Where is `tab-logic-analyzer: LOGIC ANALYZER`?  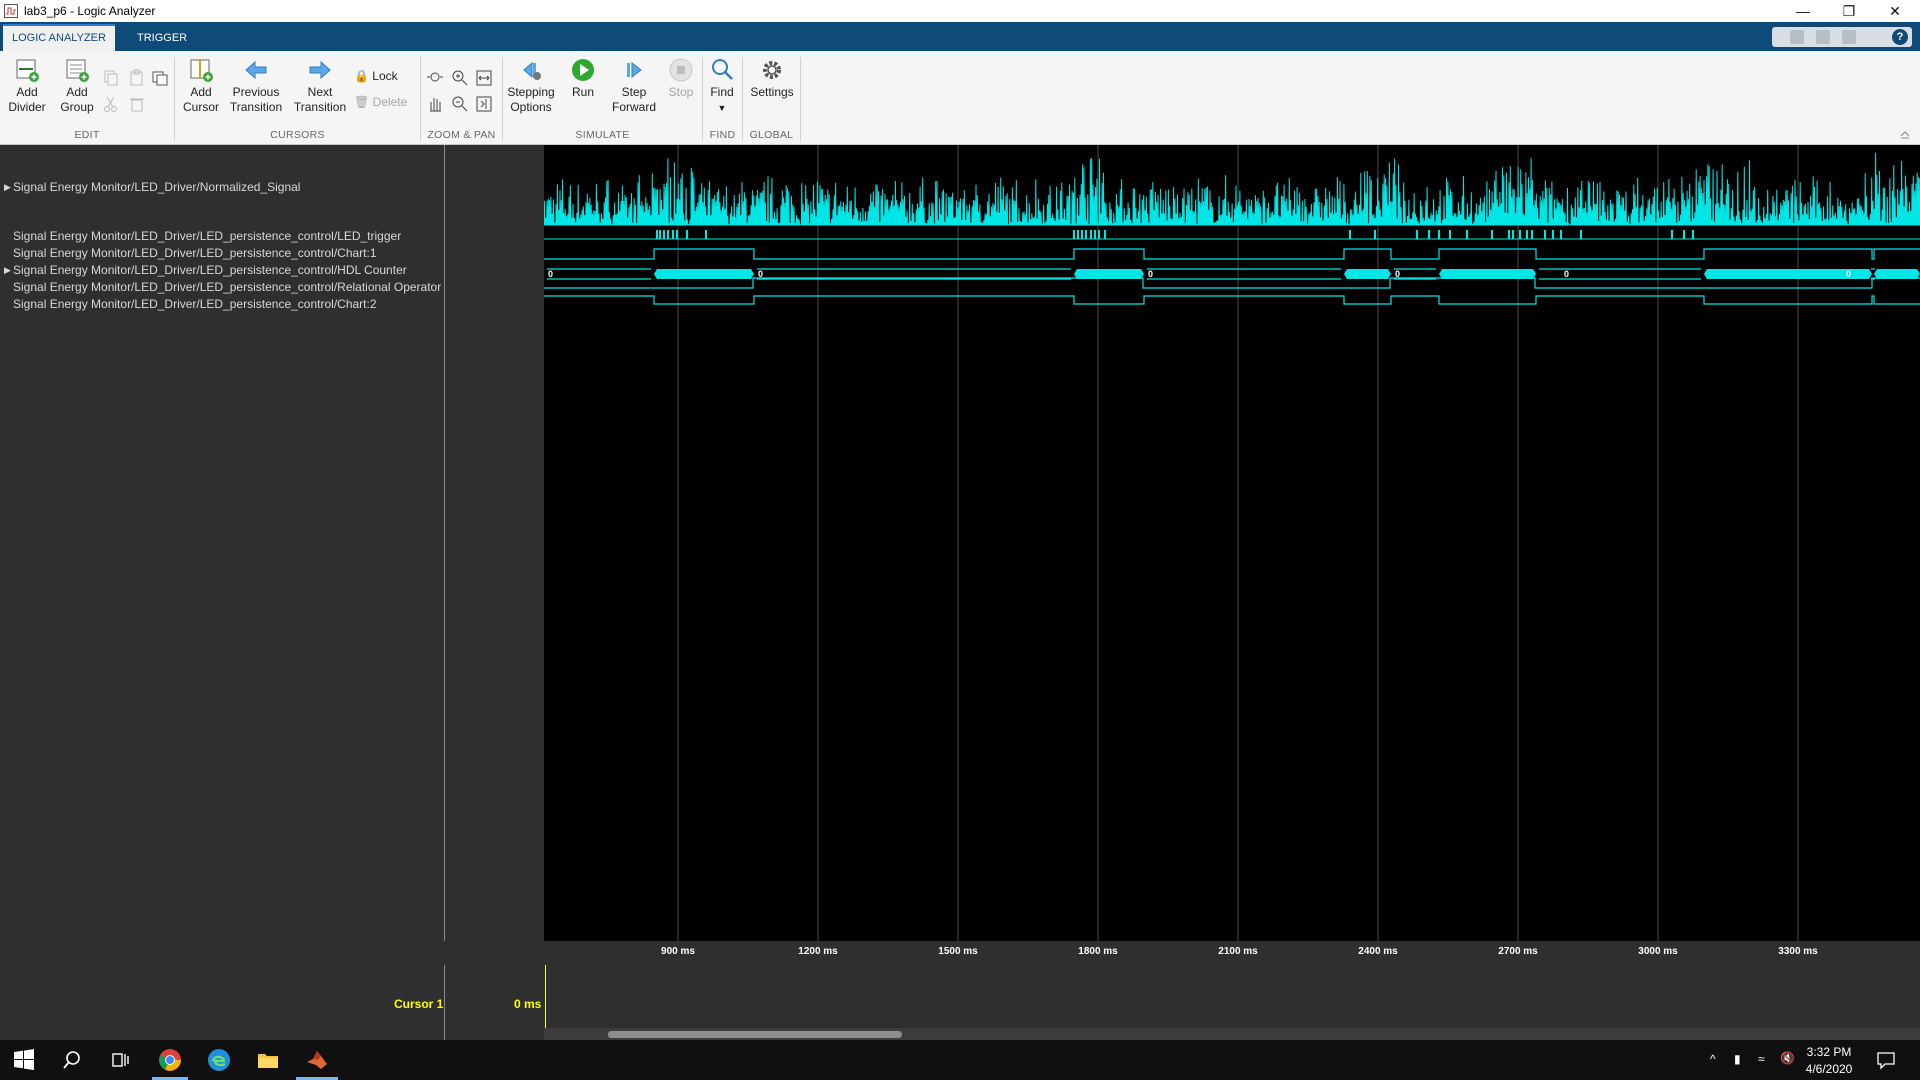 tab-logic-analyzer: LOGIC ANALYZER is located at coordinates (59, 38).